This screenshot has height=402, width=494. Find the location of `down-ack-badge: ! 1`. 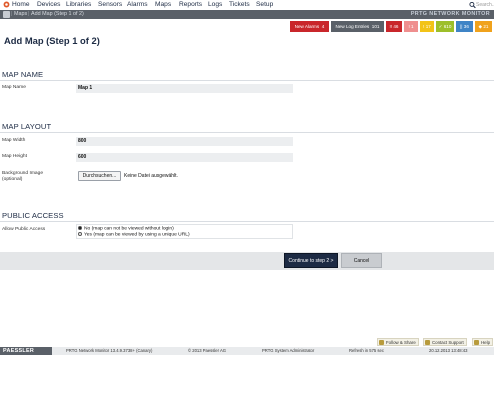

down-ack-badge: ! 1 is located at coordinates (411, 26).